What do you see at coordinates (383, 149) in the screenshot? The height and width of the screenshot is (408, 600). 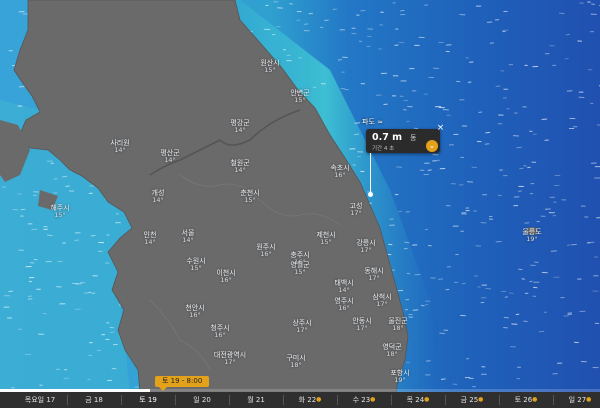 I see `wave-period: 기간 4 초` at bounding box center [383, 149].